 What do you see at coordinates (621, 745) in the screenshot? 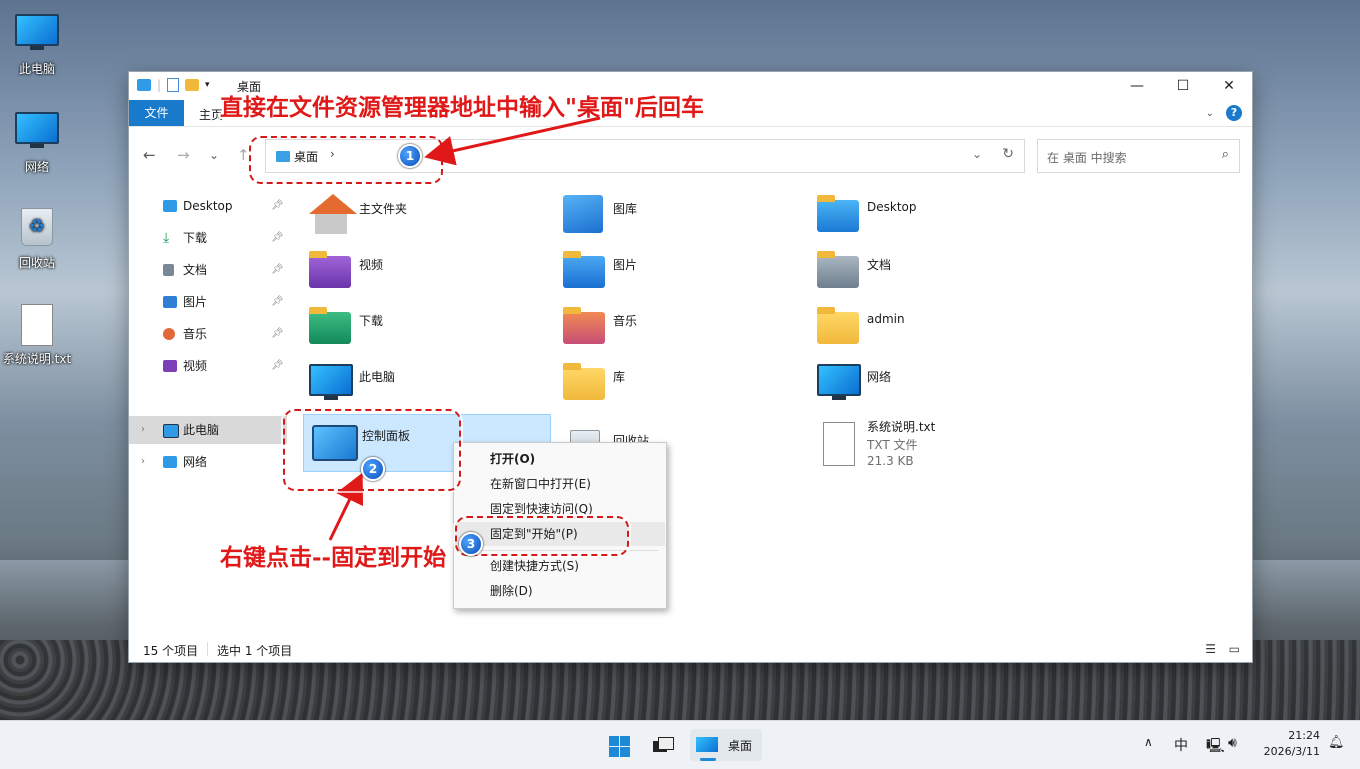
I see `windows-start-icon` at bounding box center [621, 745].